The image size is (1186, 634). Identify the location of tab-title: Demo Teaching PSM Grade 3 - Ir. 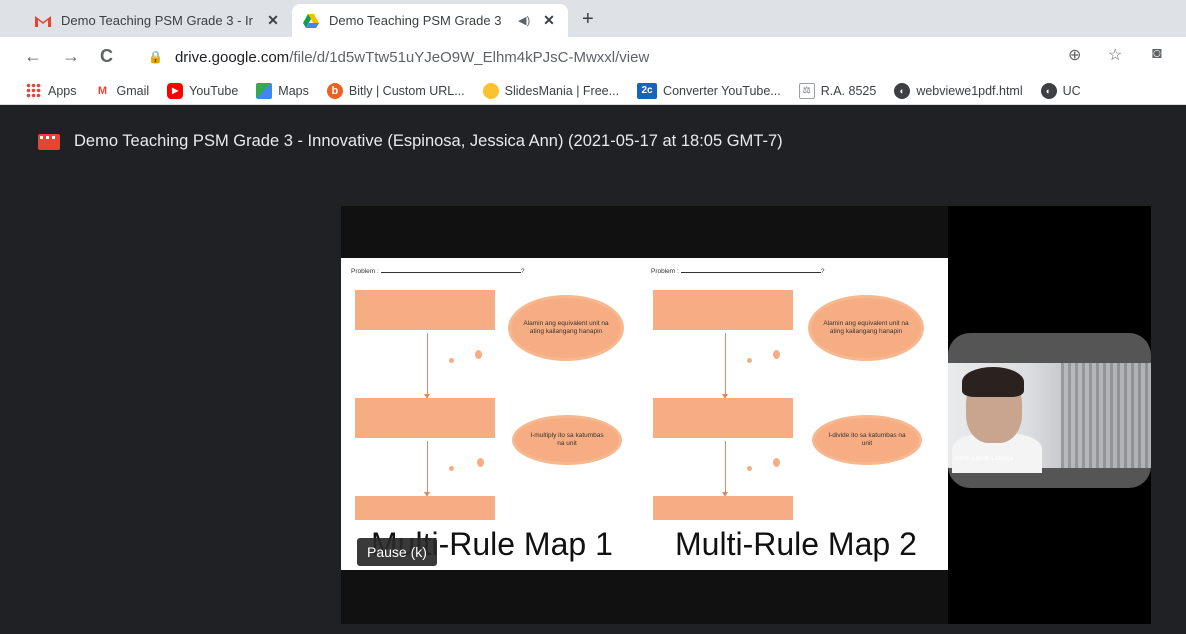
(157, 20).